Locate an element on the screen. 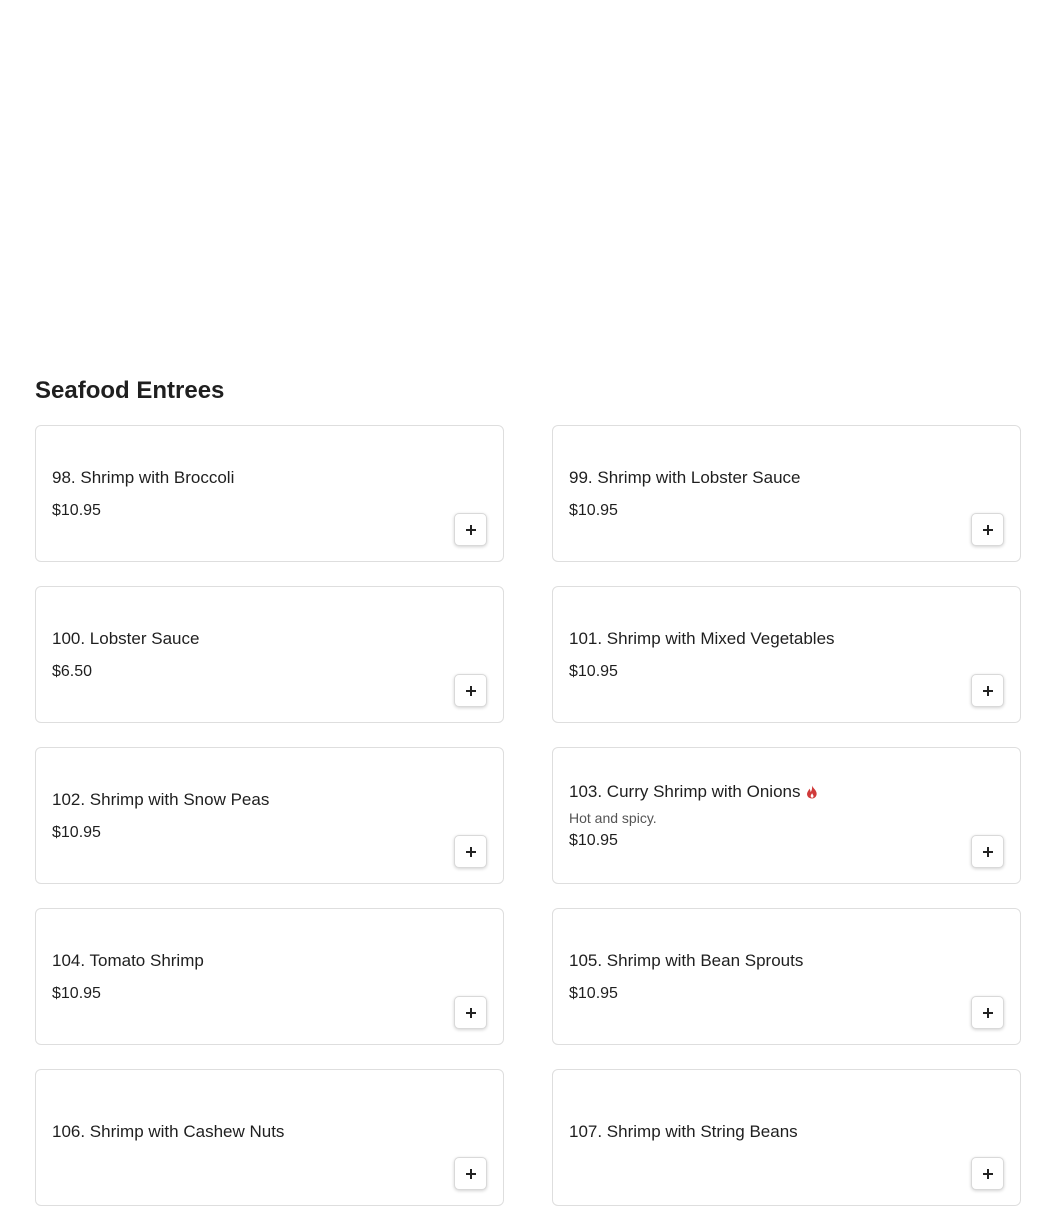 The image size is (1050, 1206). menu-item-name: 101. Shrimp with Mixed Vegetables is located at coordinates (759, 639).